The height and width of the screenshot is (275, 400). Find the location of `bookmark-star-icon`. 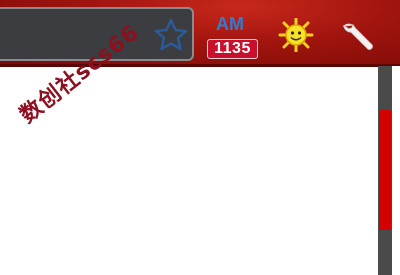

bookmark-star-icon is located at coordinates (171, 35).